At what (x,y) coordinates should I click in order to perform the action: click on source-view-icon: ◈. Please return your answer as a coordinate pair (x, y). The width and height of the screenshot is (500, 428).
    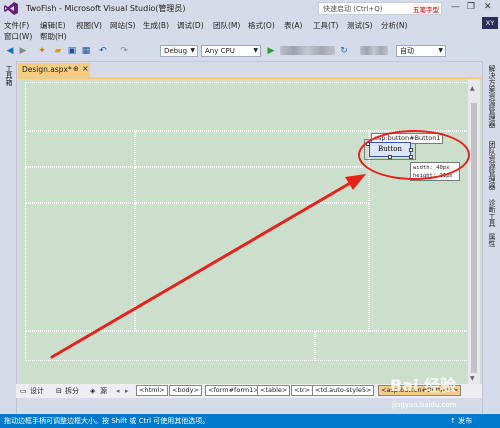
    Looking at the image, I should click on (92, 391).